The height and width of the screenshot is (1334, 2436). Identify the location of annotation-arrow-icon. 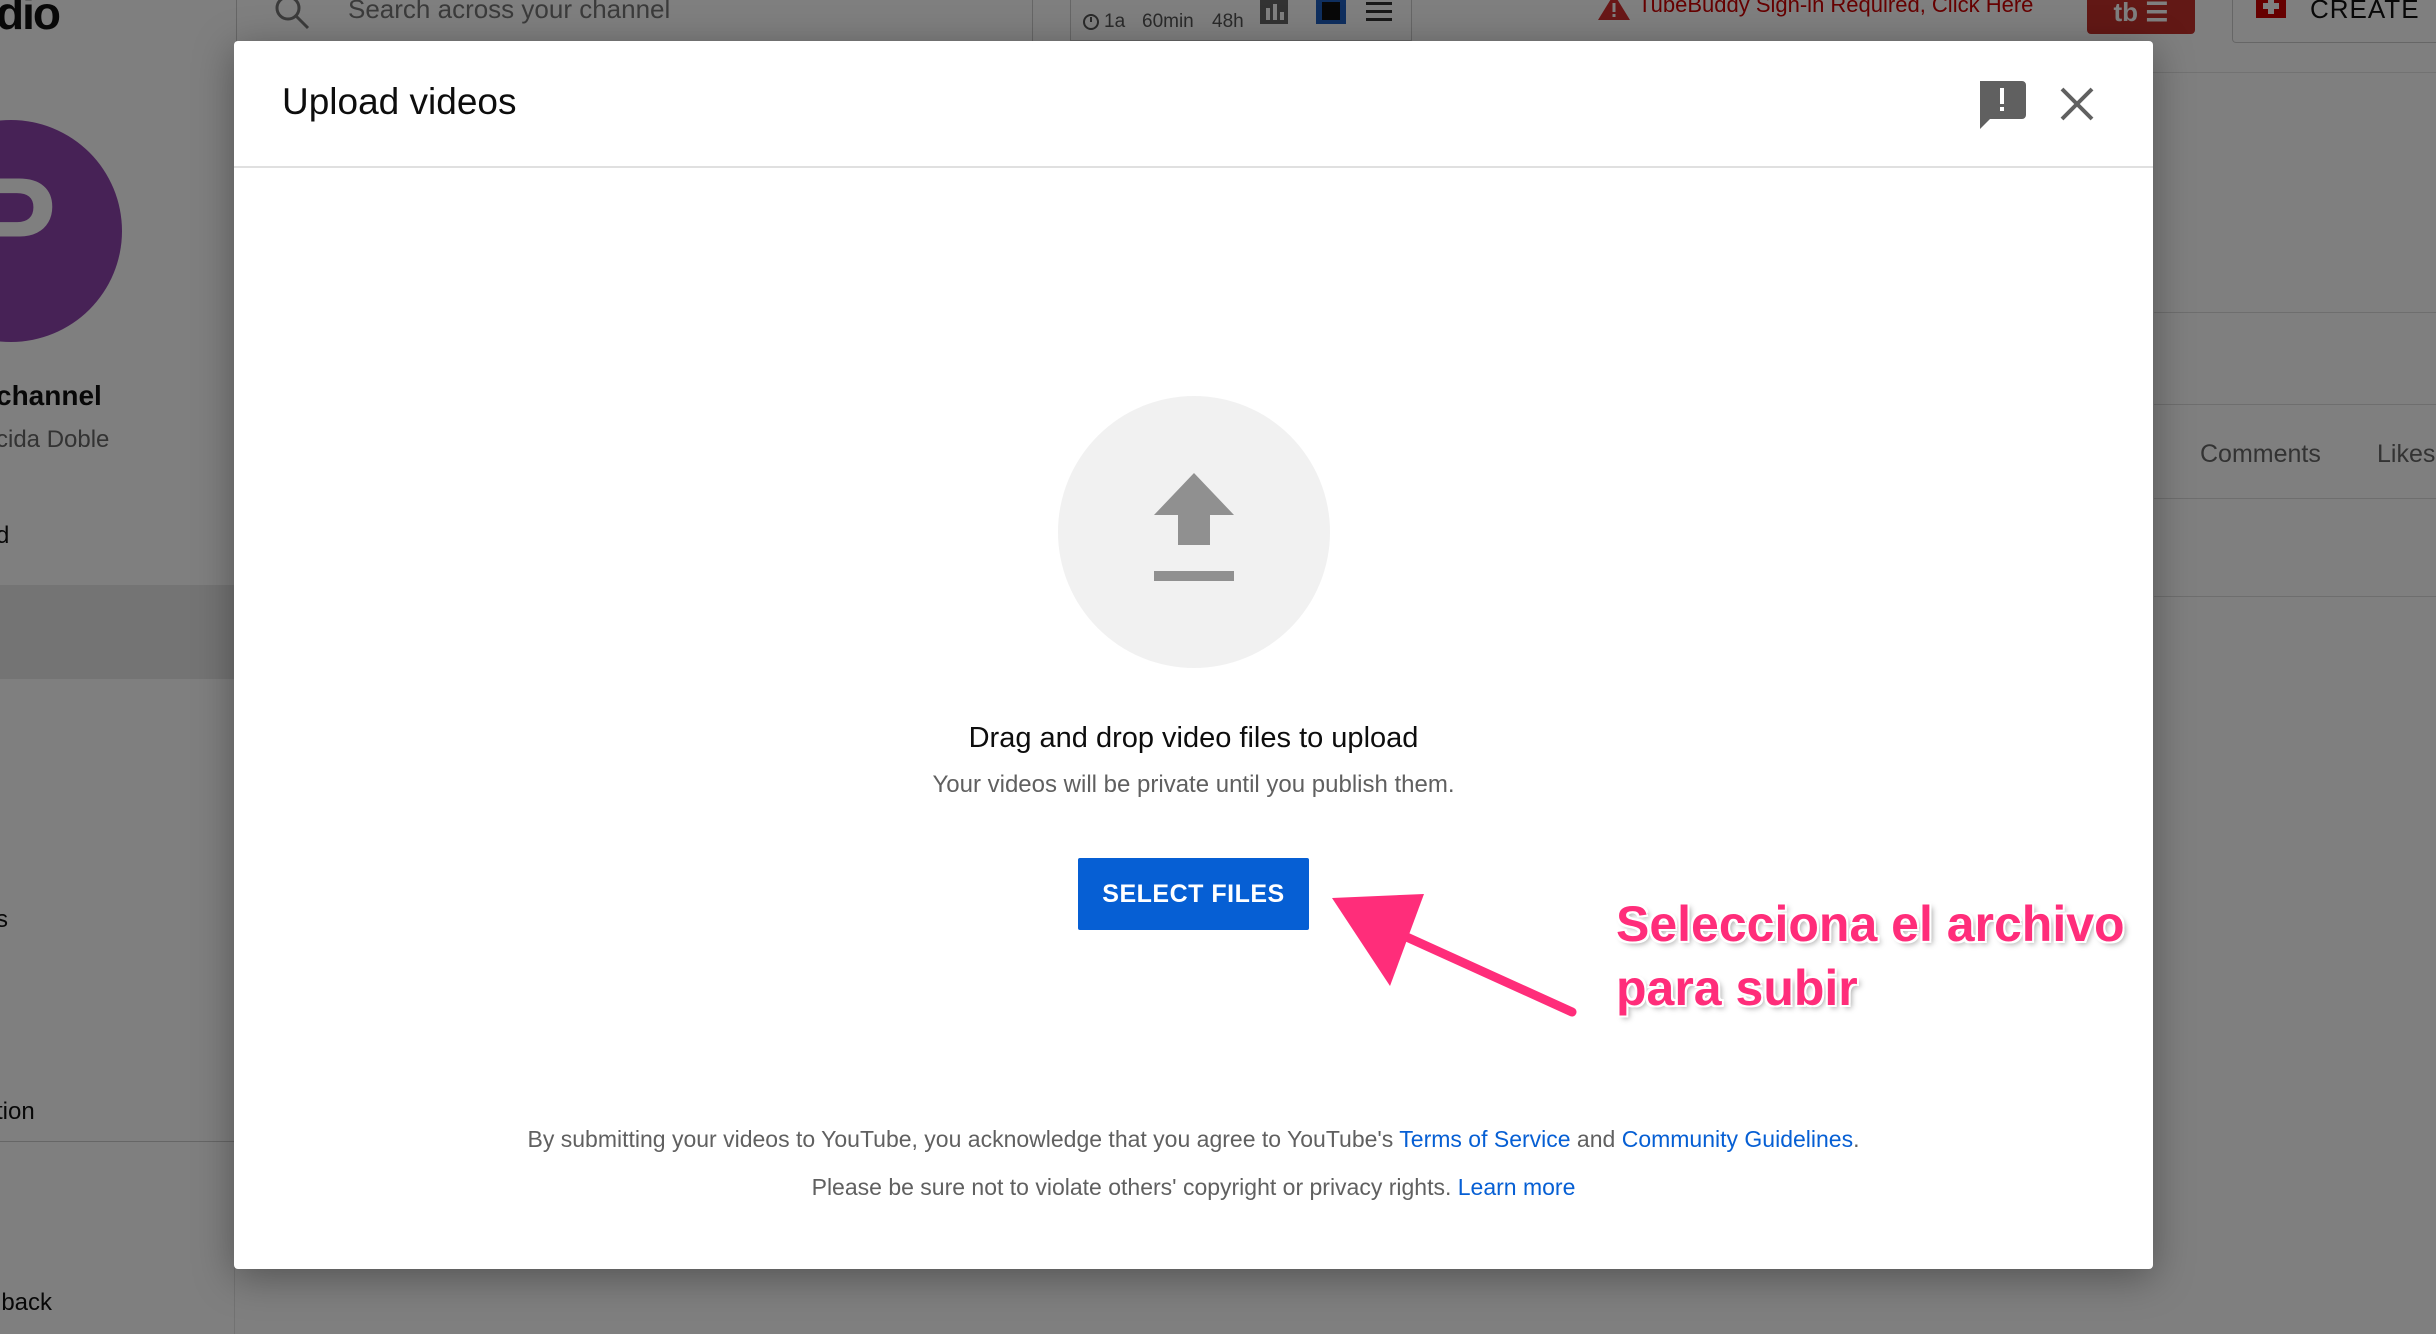
(1454, 955).